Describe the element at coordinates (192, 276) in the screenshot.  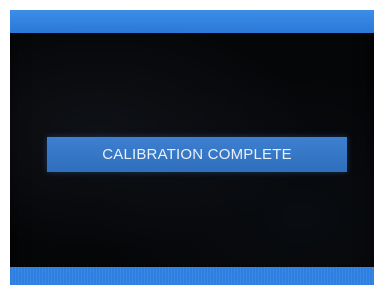
I see `bottom-status-bar` at that location.